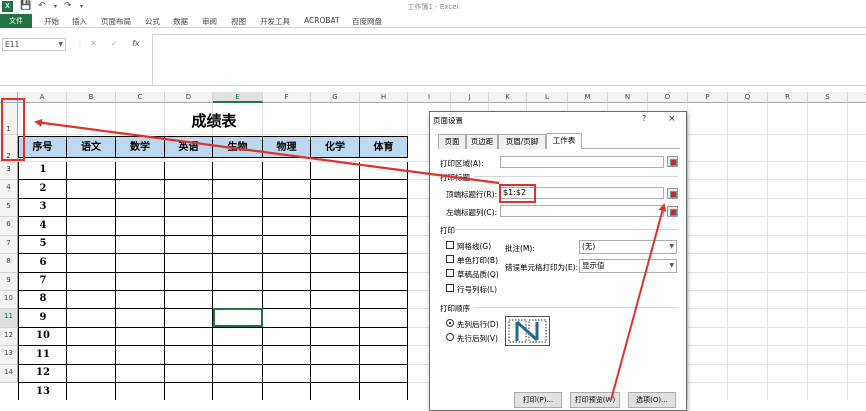  Describe the element at coordinates (275, 21) in the screenshot. I see `tab-developer: 开发工具` at that location.